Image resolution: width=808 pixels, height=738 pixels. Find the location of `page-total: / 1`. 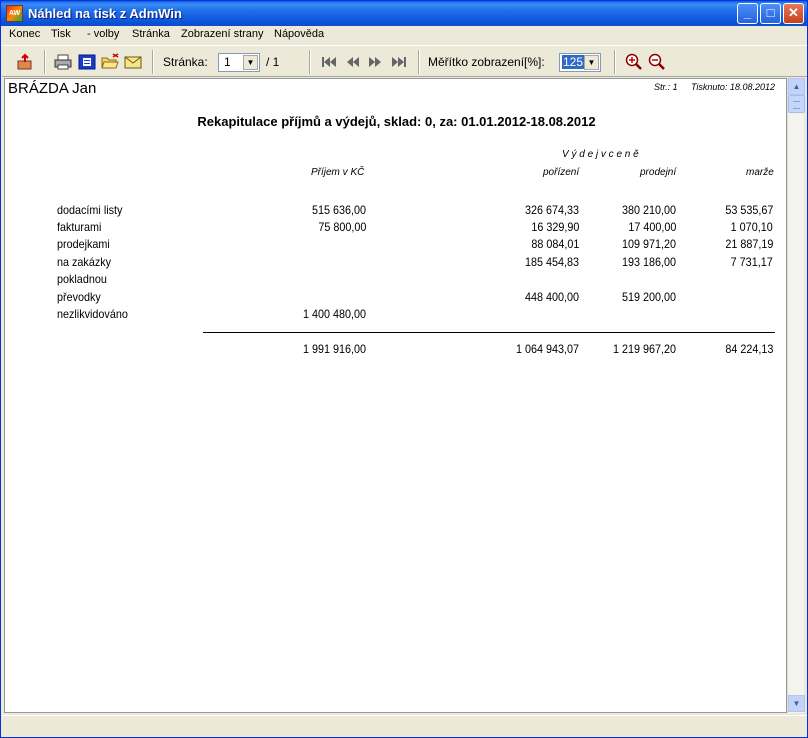

page-total: / 1 is located at coordinates (273, 62).